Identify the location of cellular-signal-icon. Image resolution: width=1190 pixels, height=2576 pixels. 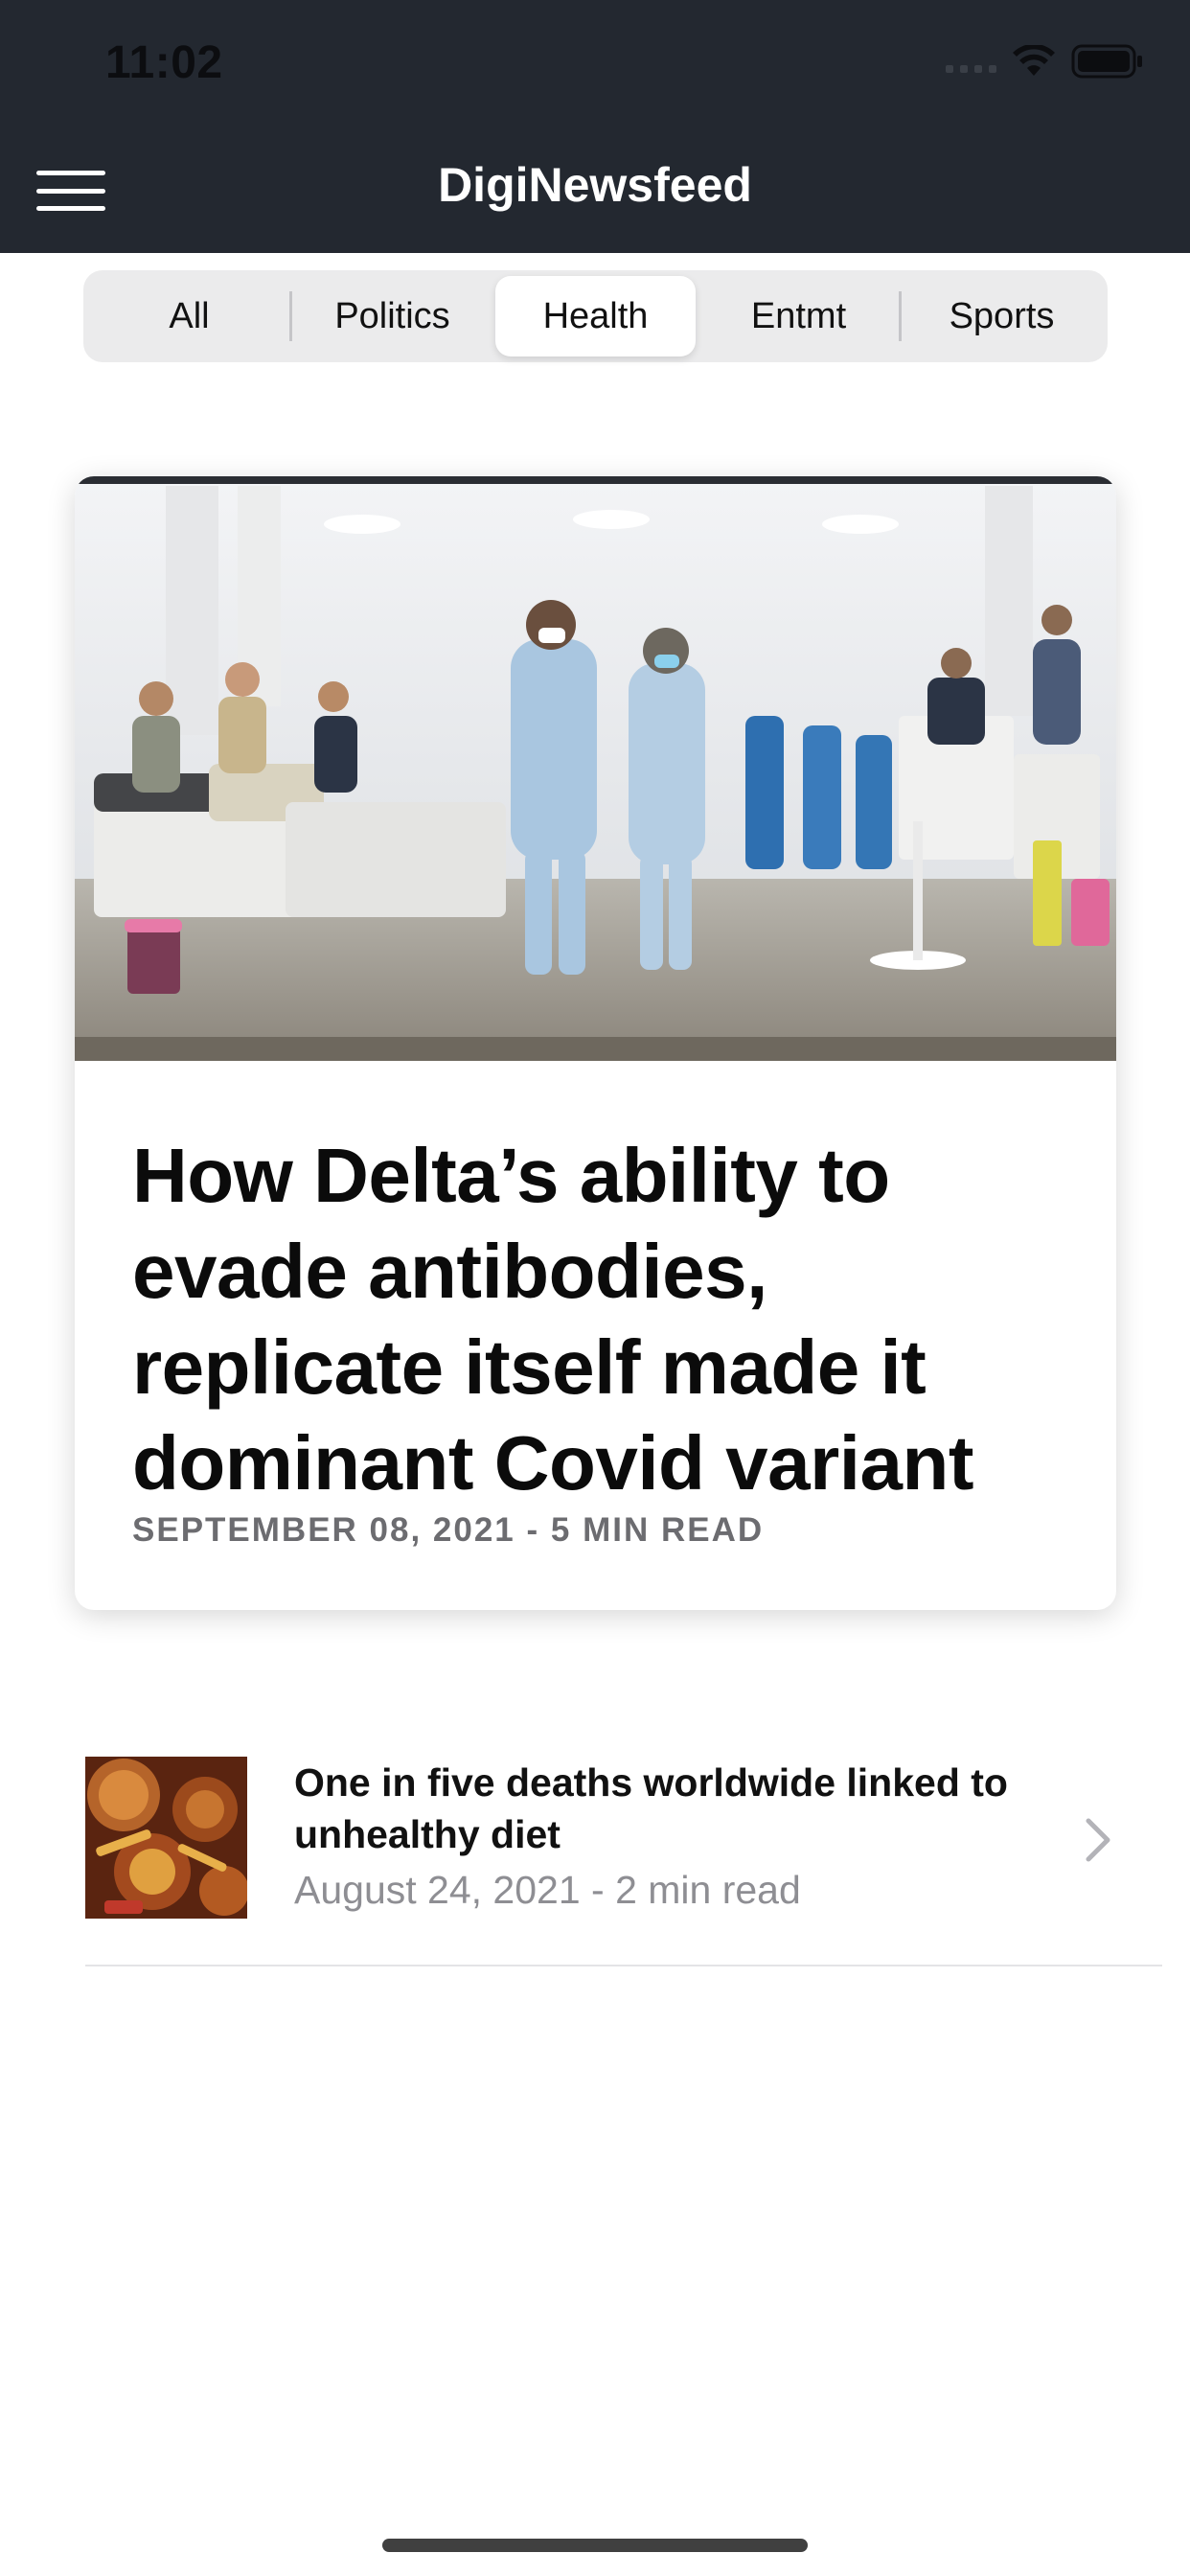
(971, 62).